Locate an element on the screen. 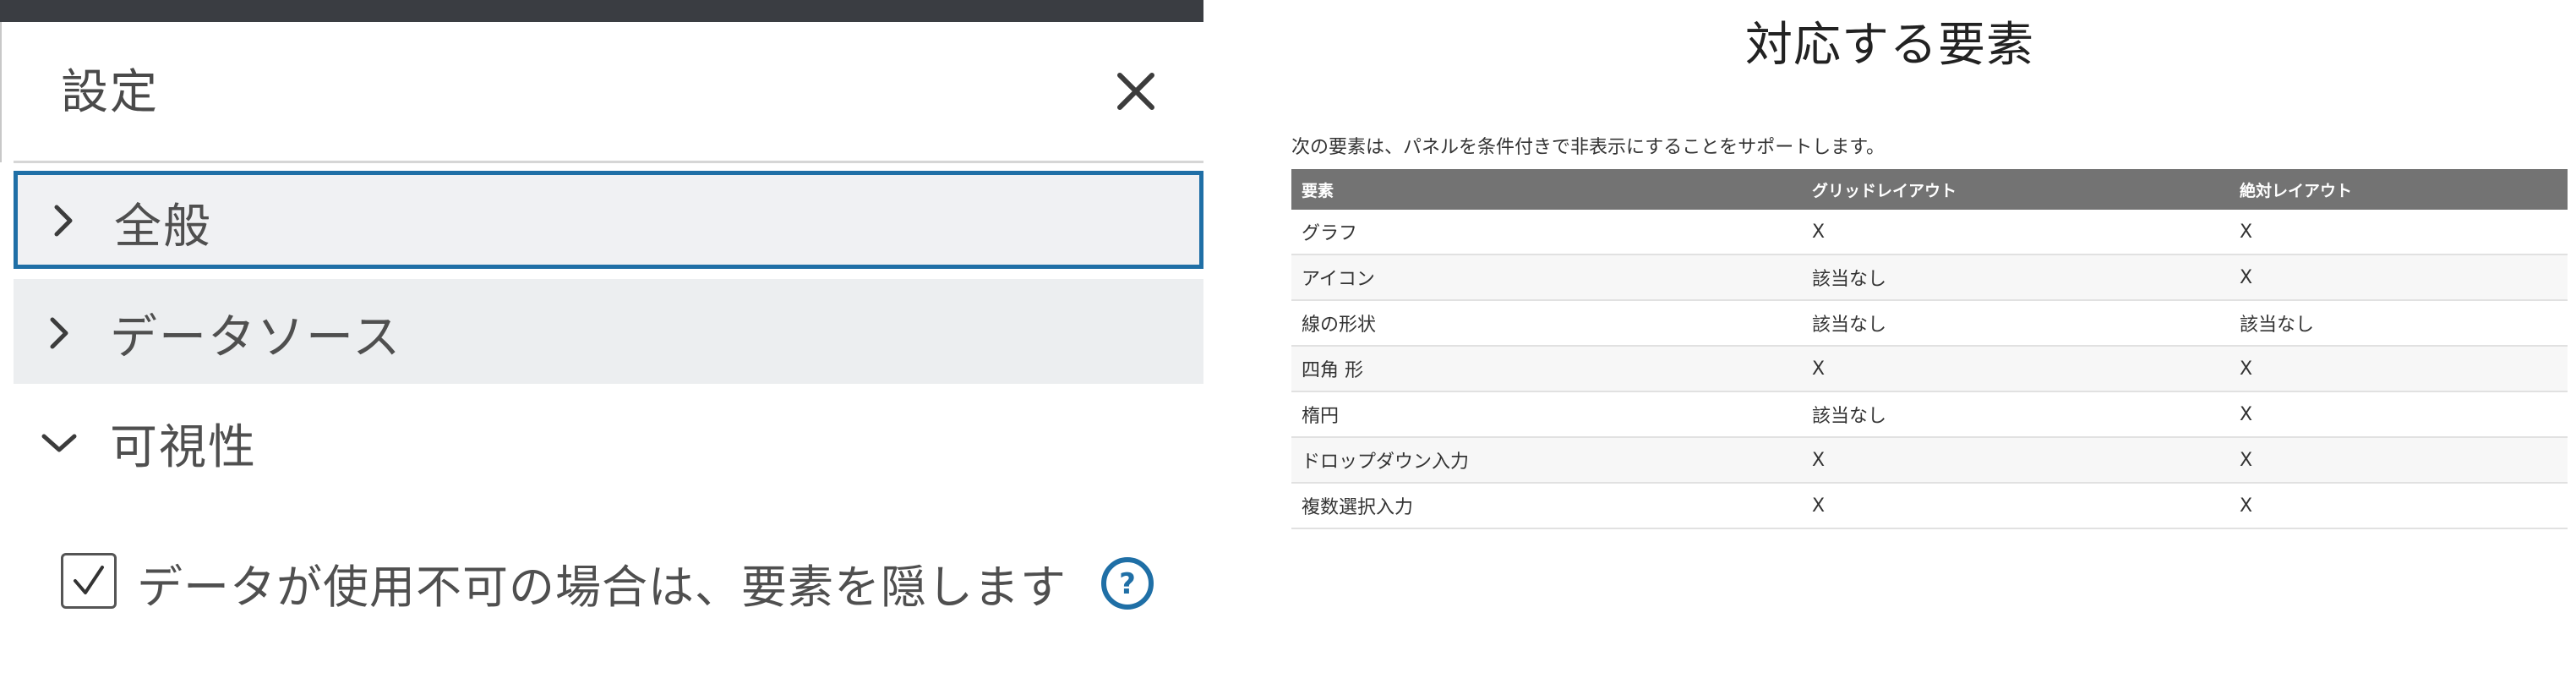 The image size is (2576, 673). doc-description: 次の要素は、パネルを条件付きで非表示にすることをサポートします。 is located at coordinates (1588, 147).